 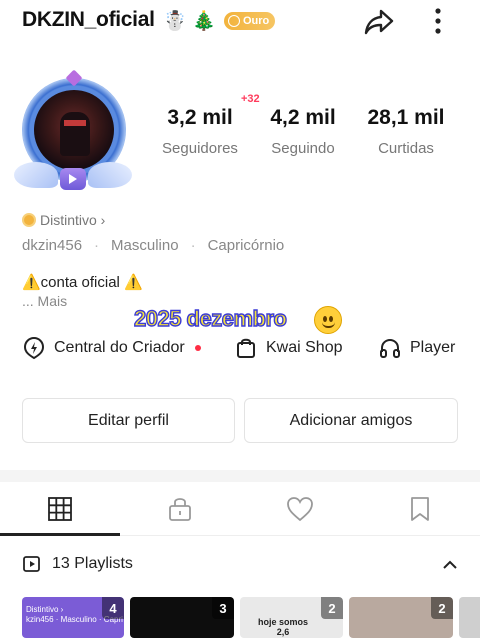 What do you see at coordinates (450, 565) in the screenshot?
I see `chevron-up-icon` at bounding box center [450, 565].